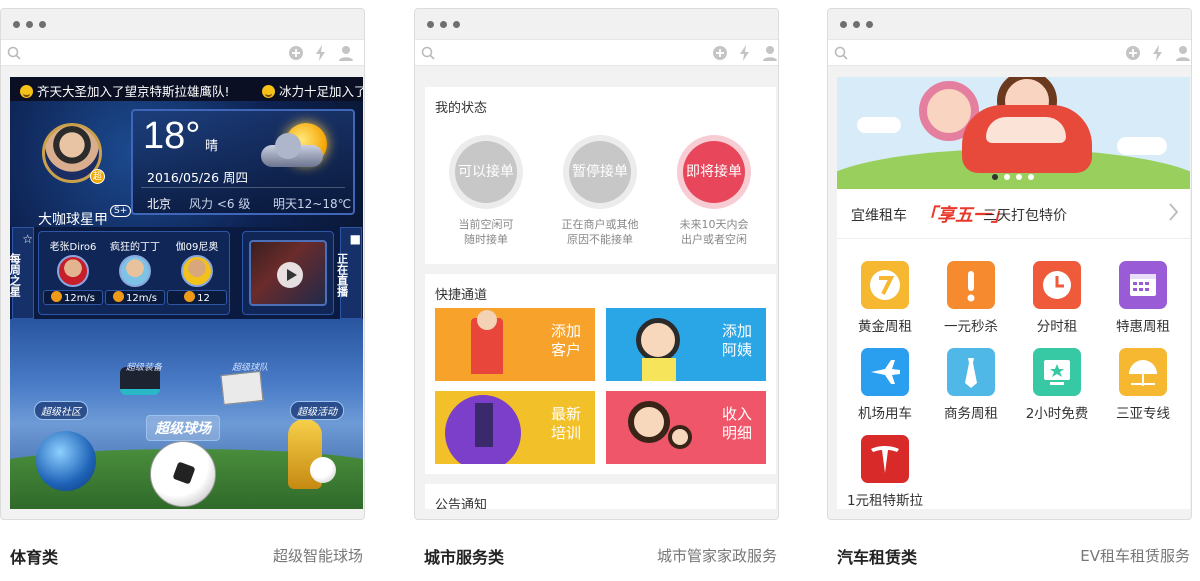 Image resolution: width=1200 pixels, height=581 pixels. Describe the element at coordinates (714, 172) in the screenshot. I see `status-circle: 即将接单` at that location.